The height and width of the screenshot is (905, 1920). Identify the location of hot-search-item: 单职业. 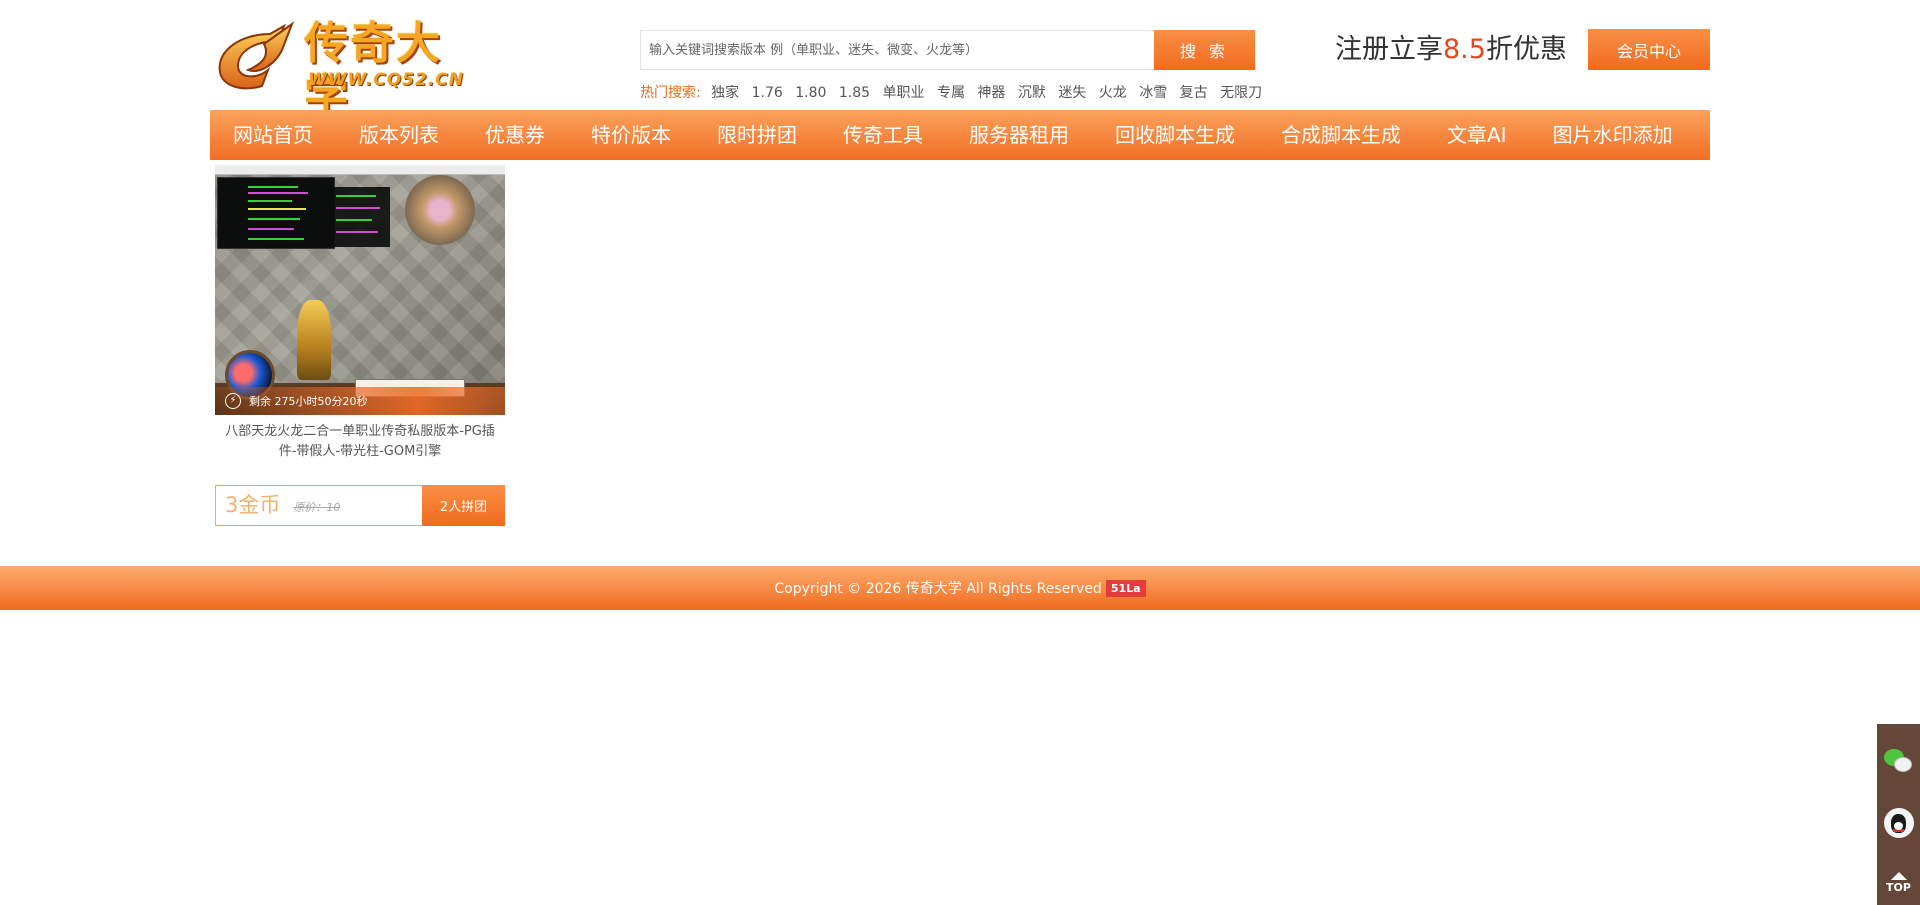
(904, 93).